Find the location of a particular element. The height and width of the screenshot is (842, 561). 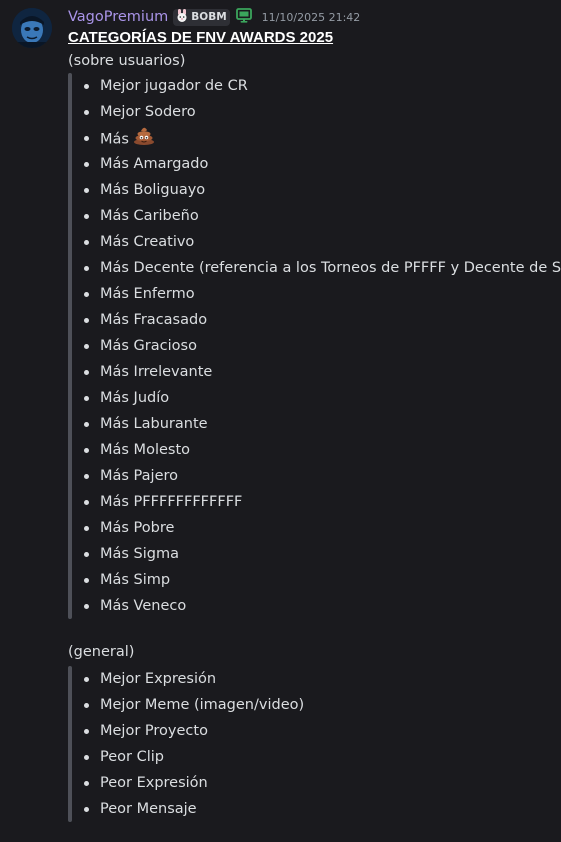

list-item: Más Gracioso is located at coordinates (322, 346).